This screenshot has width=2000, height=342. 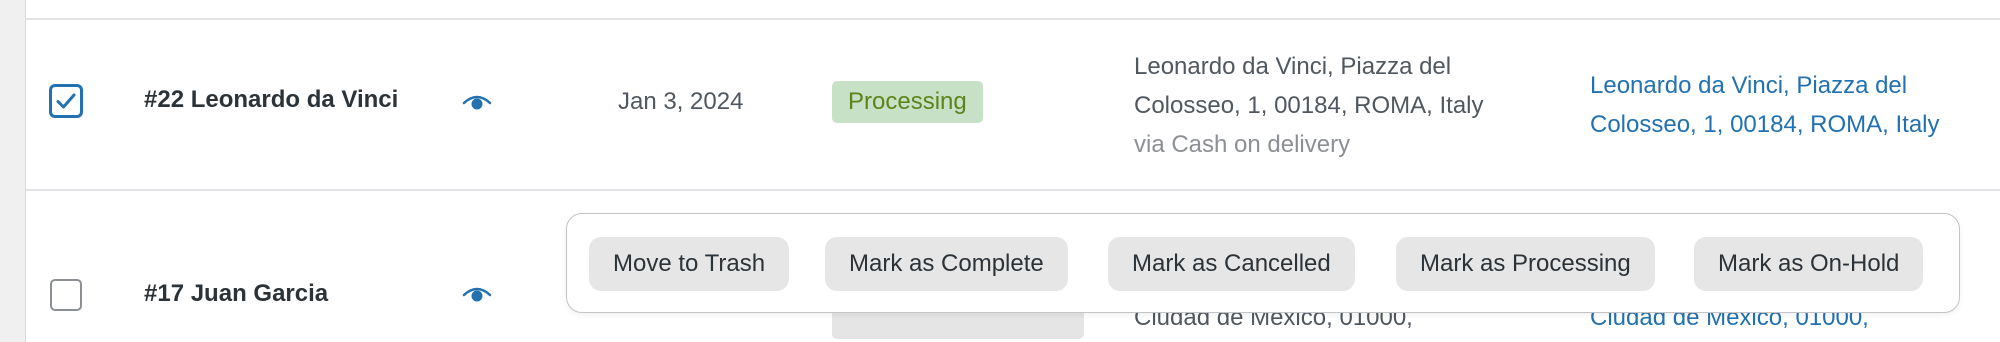 I want to click on mark-processing-button: Mark as Processing, so click(x=1525, y=264).